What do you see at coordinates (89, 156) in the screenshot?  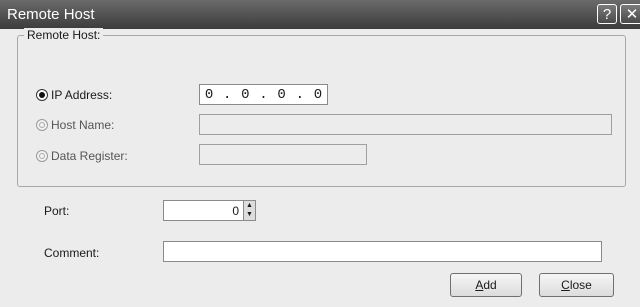 I see `data-register-label: Data Register:` at bounding box center [89, 156].